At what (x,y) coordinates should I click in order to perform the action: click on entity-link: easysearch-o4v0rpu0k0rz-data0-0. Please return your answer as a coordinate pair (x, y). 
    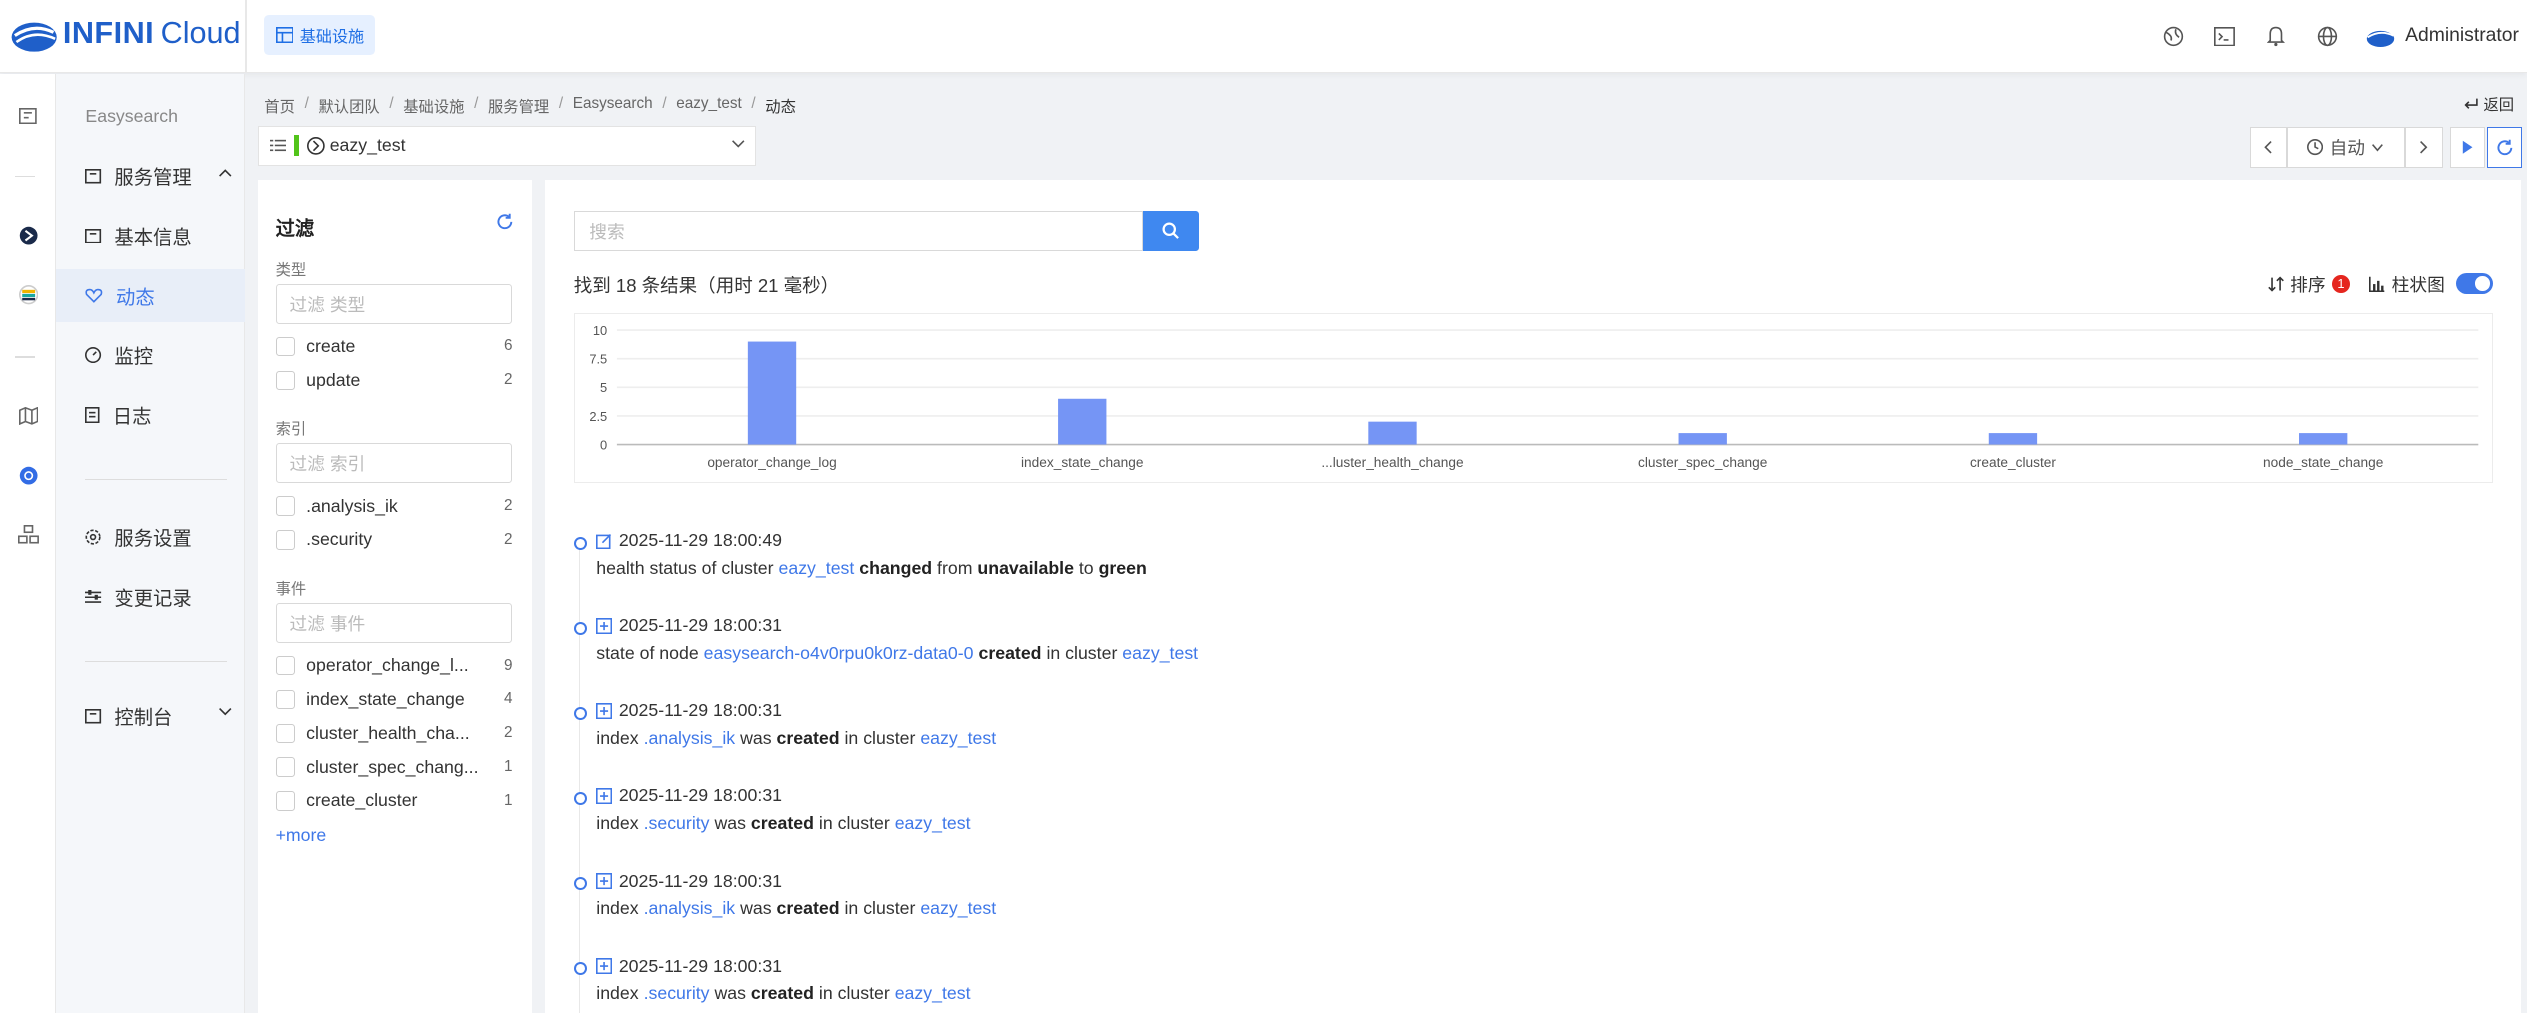
    Looking at the image, I should click on (839, 653).